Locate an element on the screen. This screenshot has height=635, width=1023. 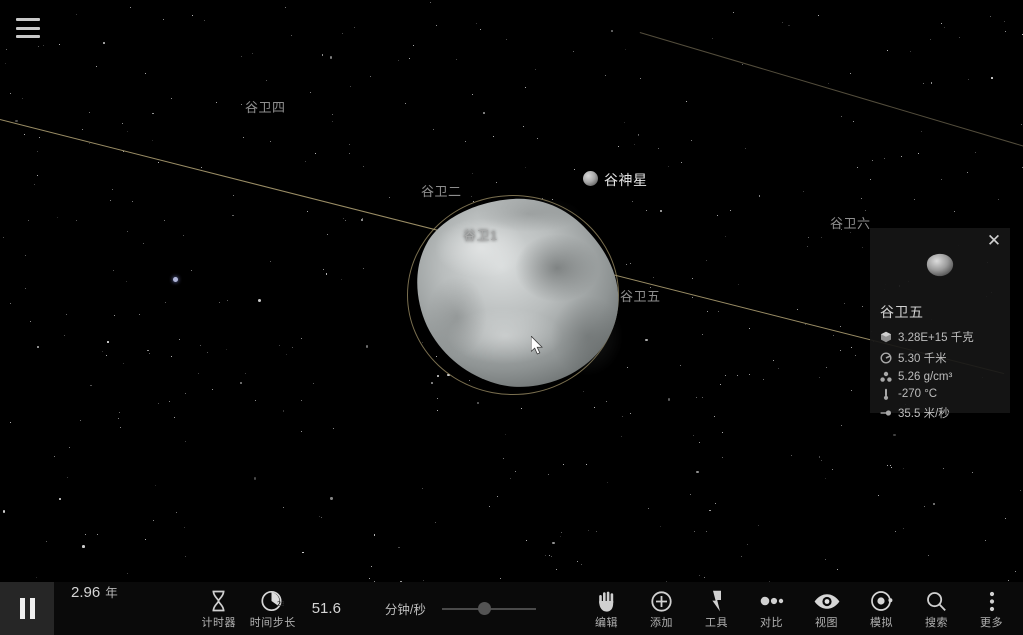
search-button: 搜索 is located at coordinates (936, 608).